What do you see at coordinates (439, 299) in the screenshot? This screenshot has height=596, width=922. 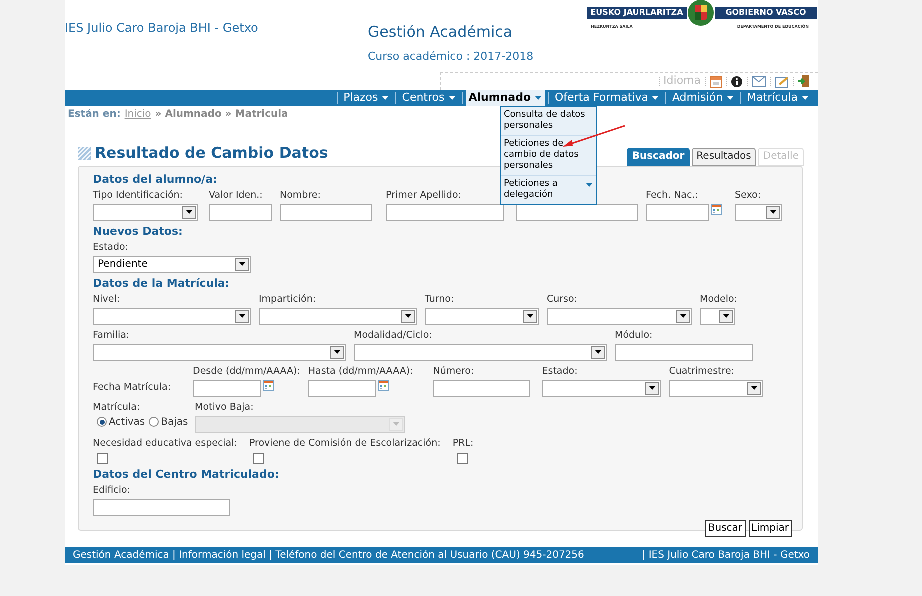 I see `field-label: Turno:` at bounding box center [439, 299].